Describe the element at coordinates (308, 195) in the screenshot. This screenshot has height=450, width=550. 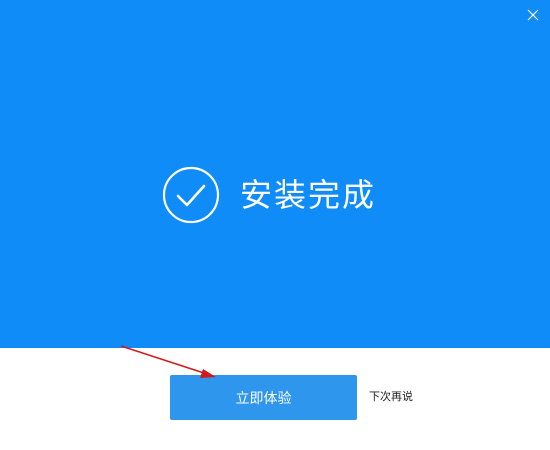
I see `install-complete-text: 安装完成` at that location.